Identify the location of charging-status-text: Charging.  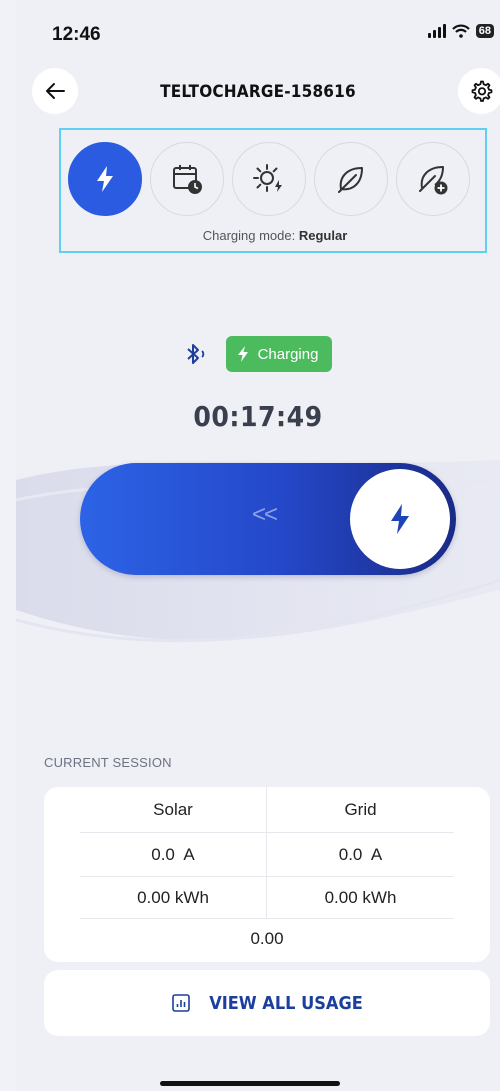
(288, 354).